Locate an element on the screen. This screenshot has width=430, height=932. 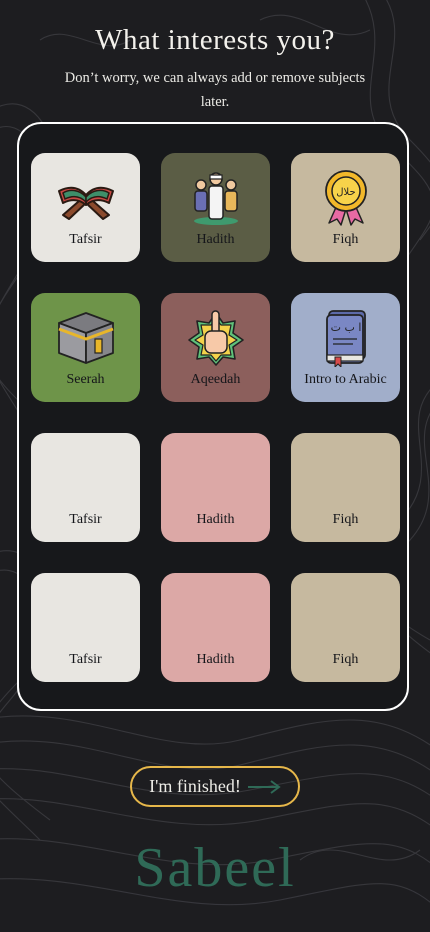
svg-text: ا ب ت is located at coordinates (345, 327).